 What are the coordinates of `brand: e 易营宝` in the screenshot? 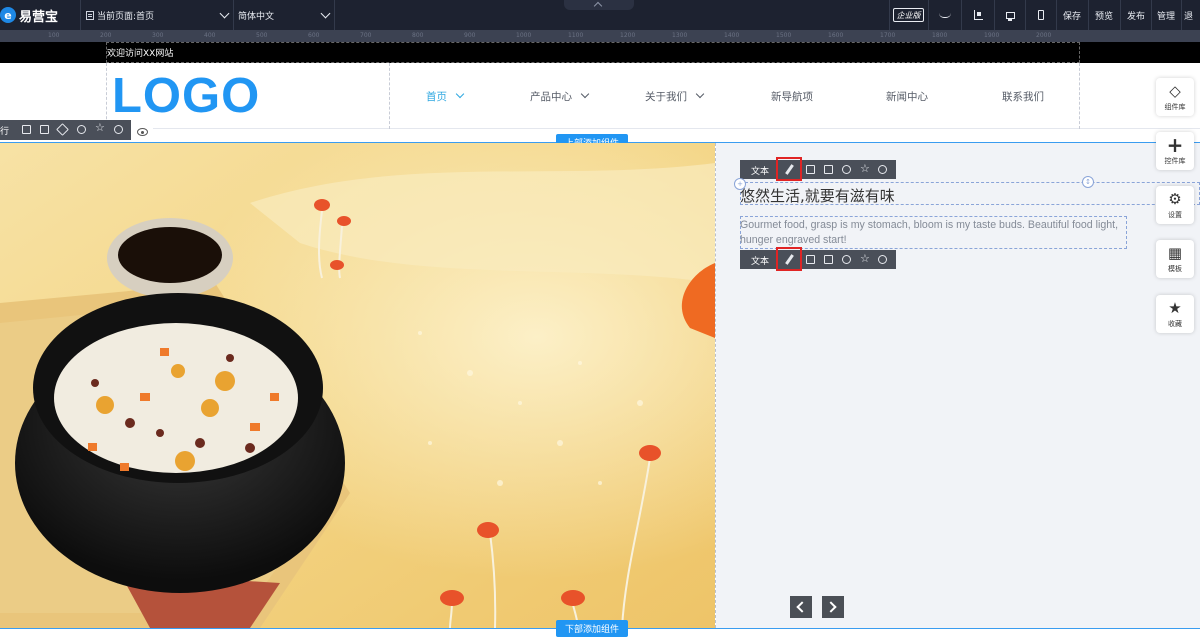 It's located at (40, 15).